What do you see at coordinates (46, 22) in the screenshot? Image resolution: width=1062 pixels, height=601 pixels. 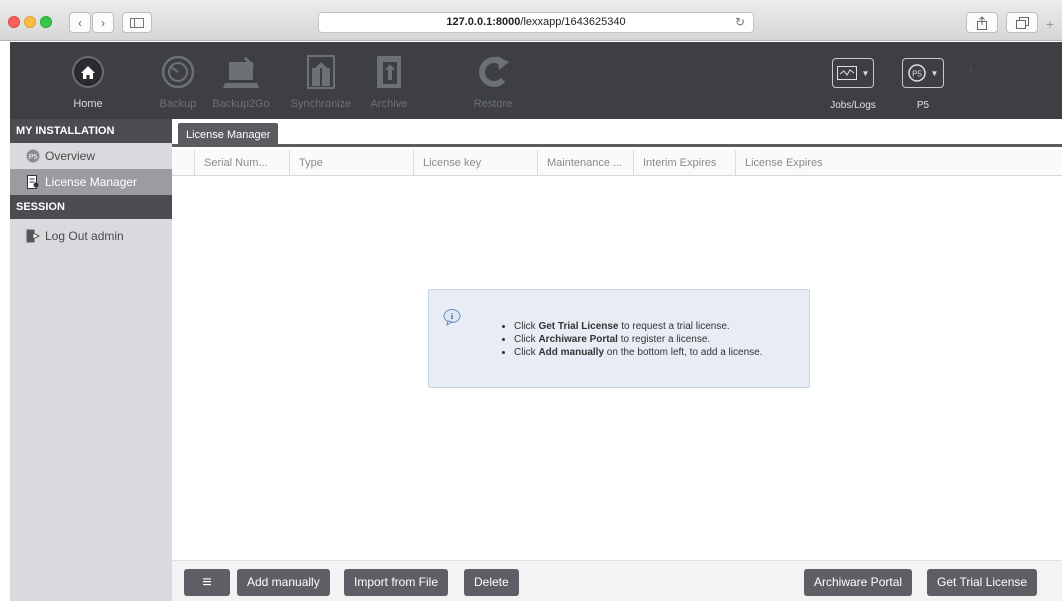 I see `zoom-window-button` at bounding box center [46, 22].